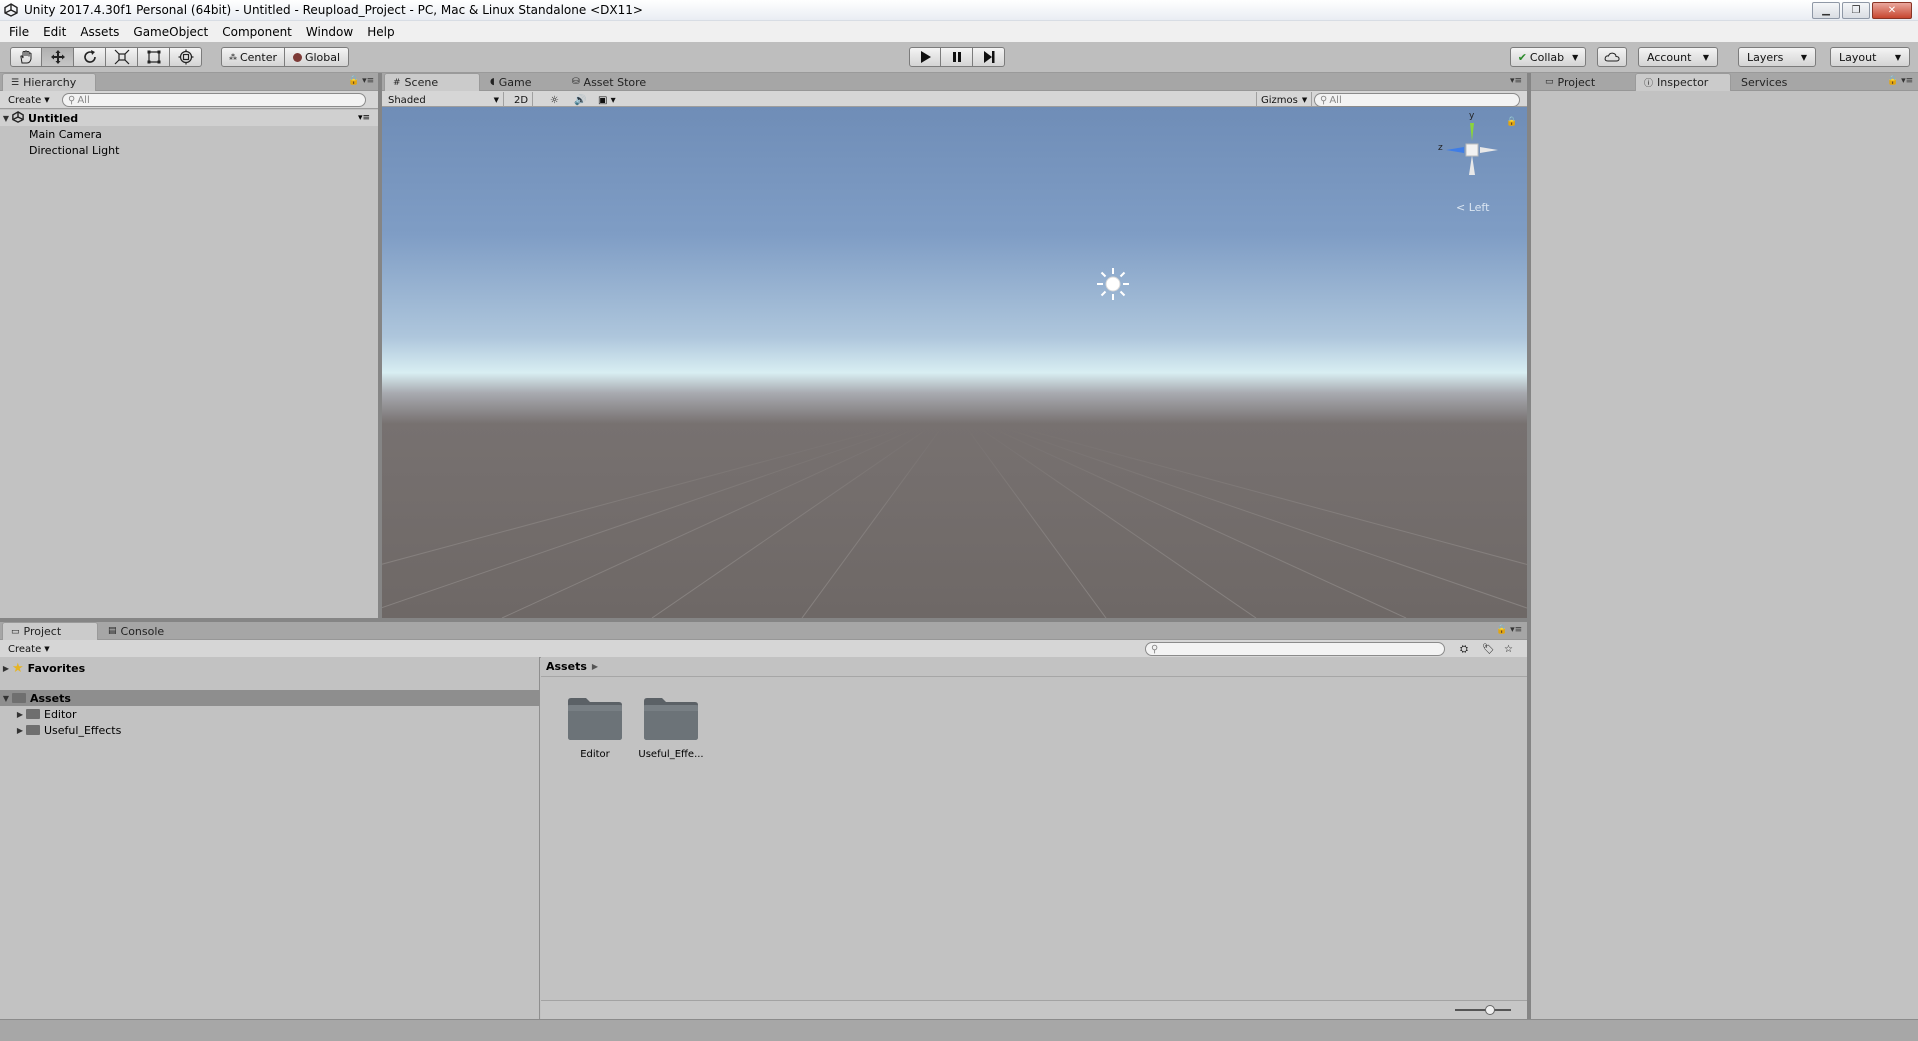 This screenshot has height=1041, width=1918. I want to click on audio-toggle-icon: 🔊, so click(580, 100).